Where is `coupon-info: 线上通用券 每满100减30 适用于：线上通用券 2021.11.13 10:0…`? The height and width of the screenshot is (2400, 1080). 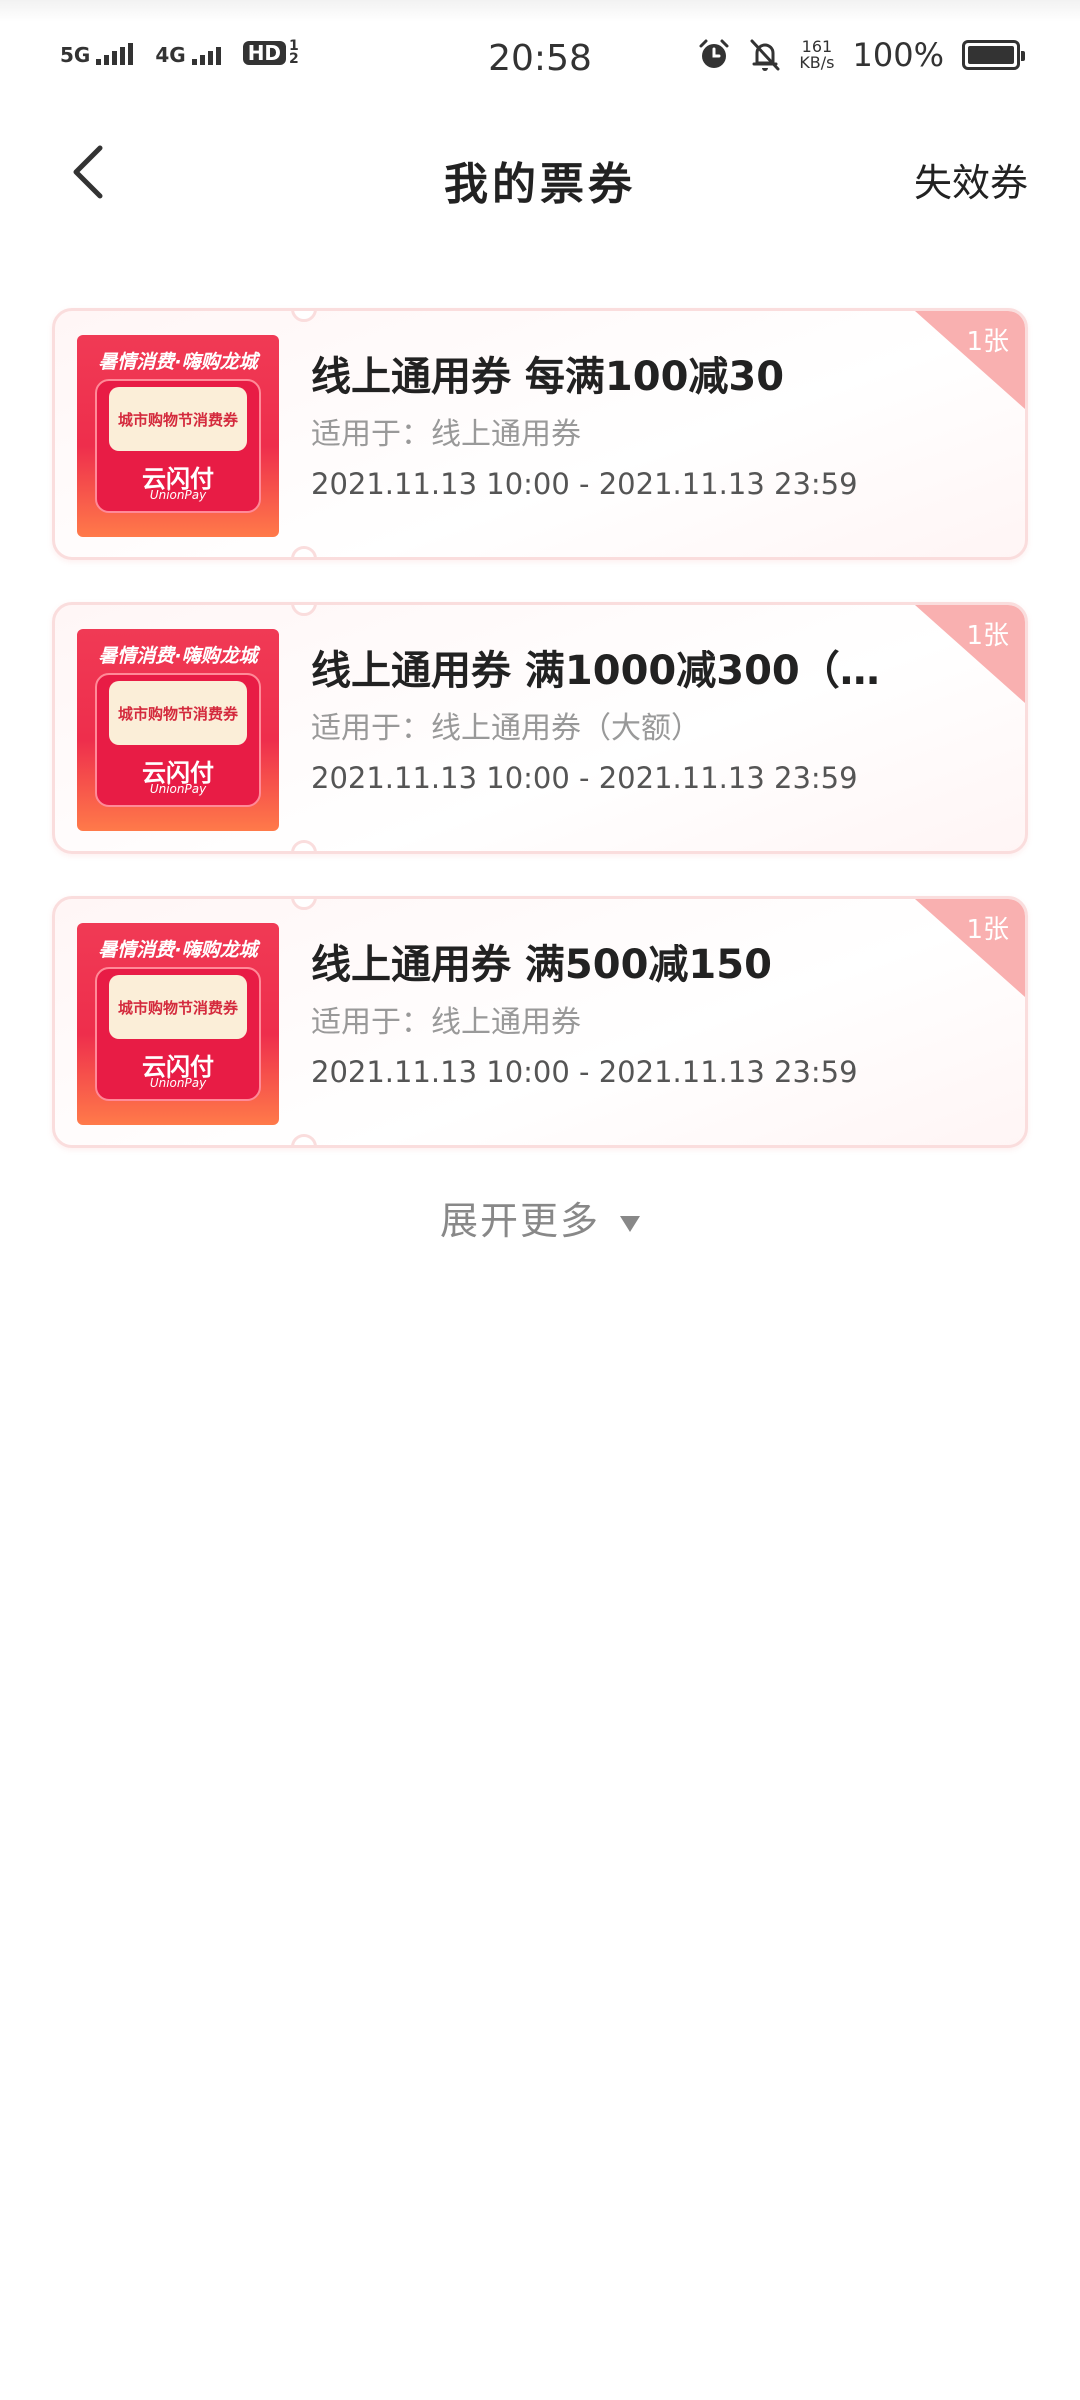
coupon-info: 线上通用券 每满100减30 适用于：线上通用券 2021.11.13 10:0… is located at coordinates (611, 427).